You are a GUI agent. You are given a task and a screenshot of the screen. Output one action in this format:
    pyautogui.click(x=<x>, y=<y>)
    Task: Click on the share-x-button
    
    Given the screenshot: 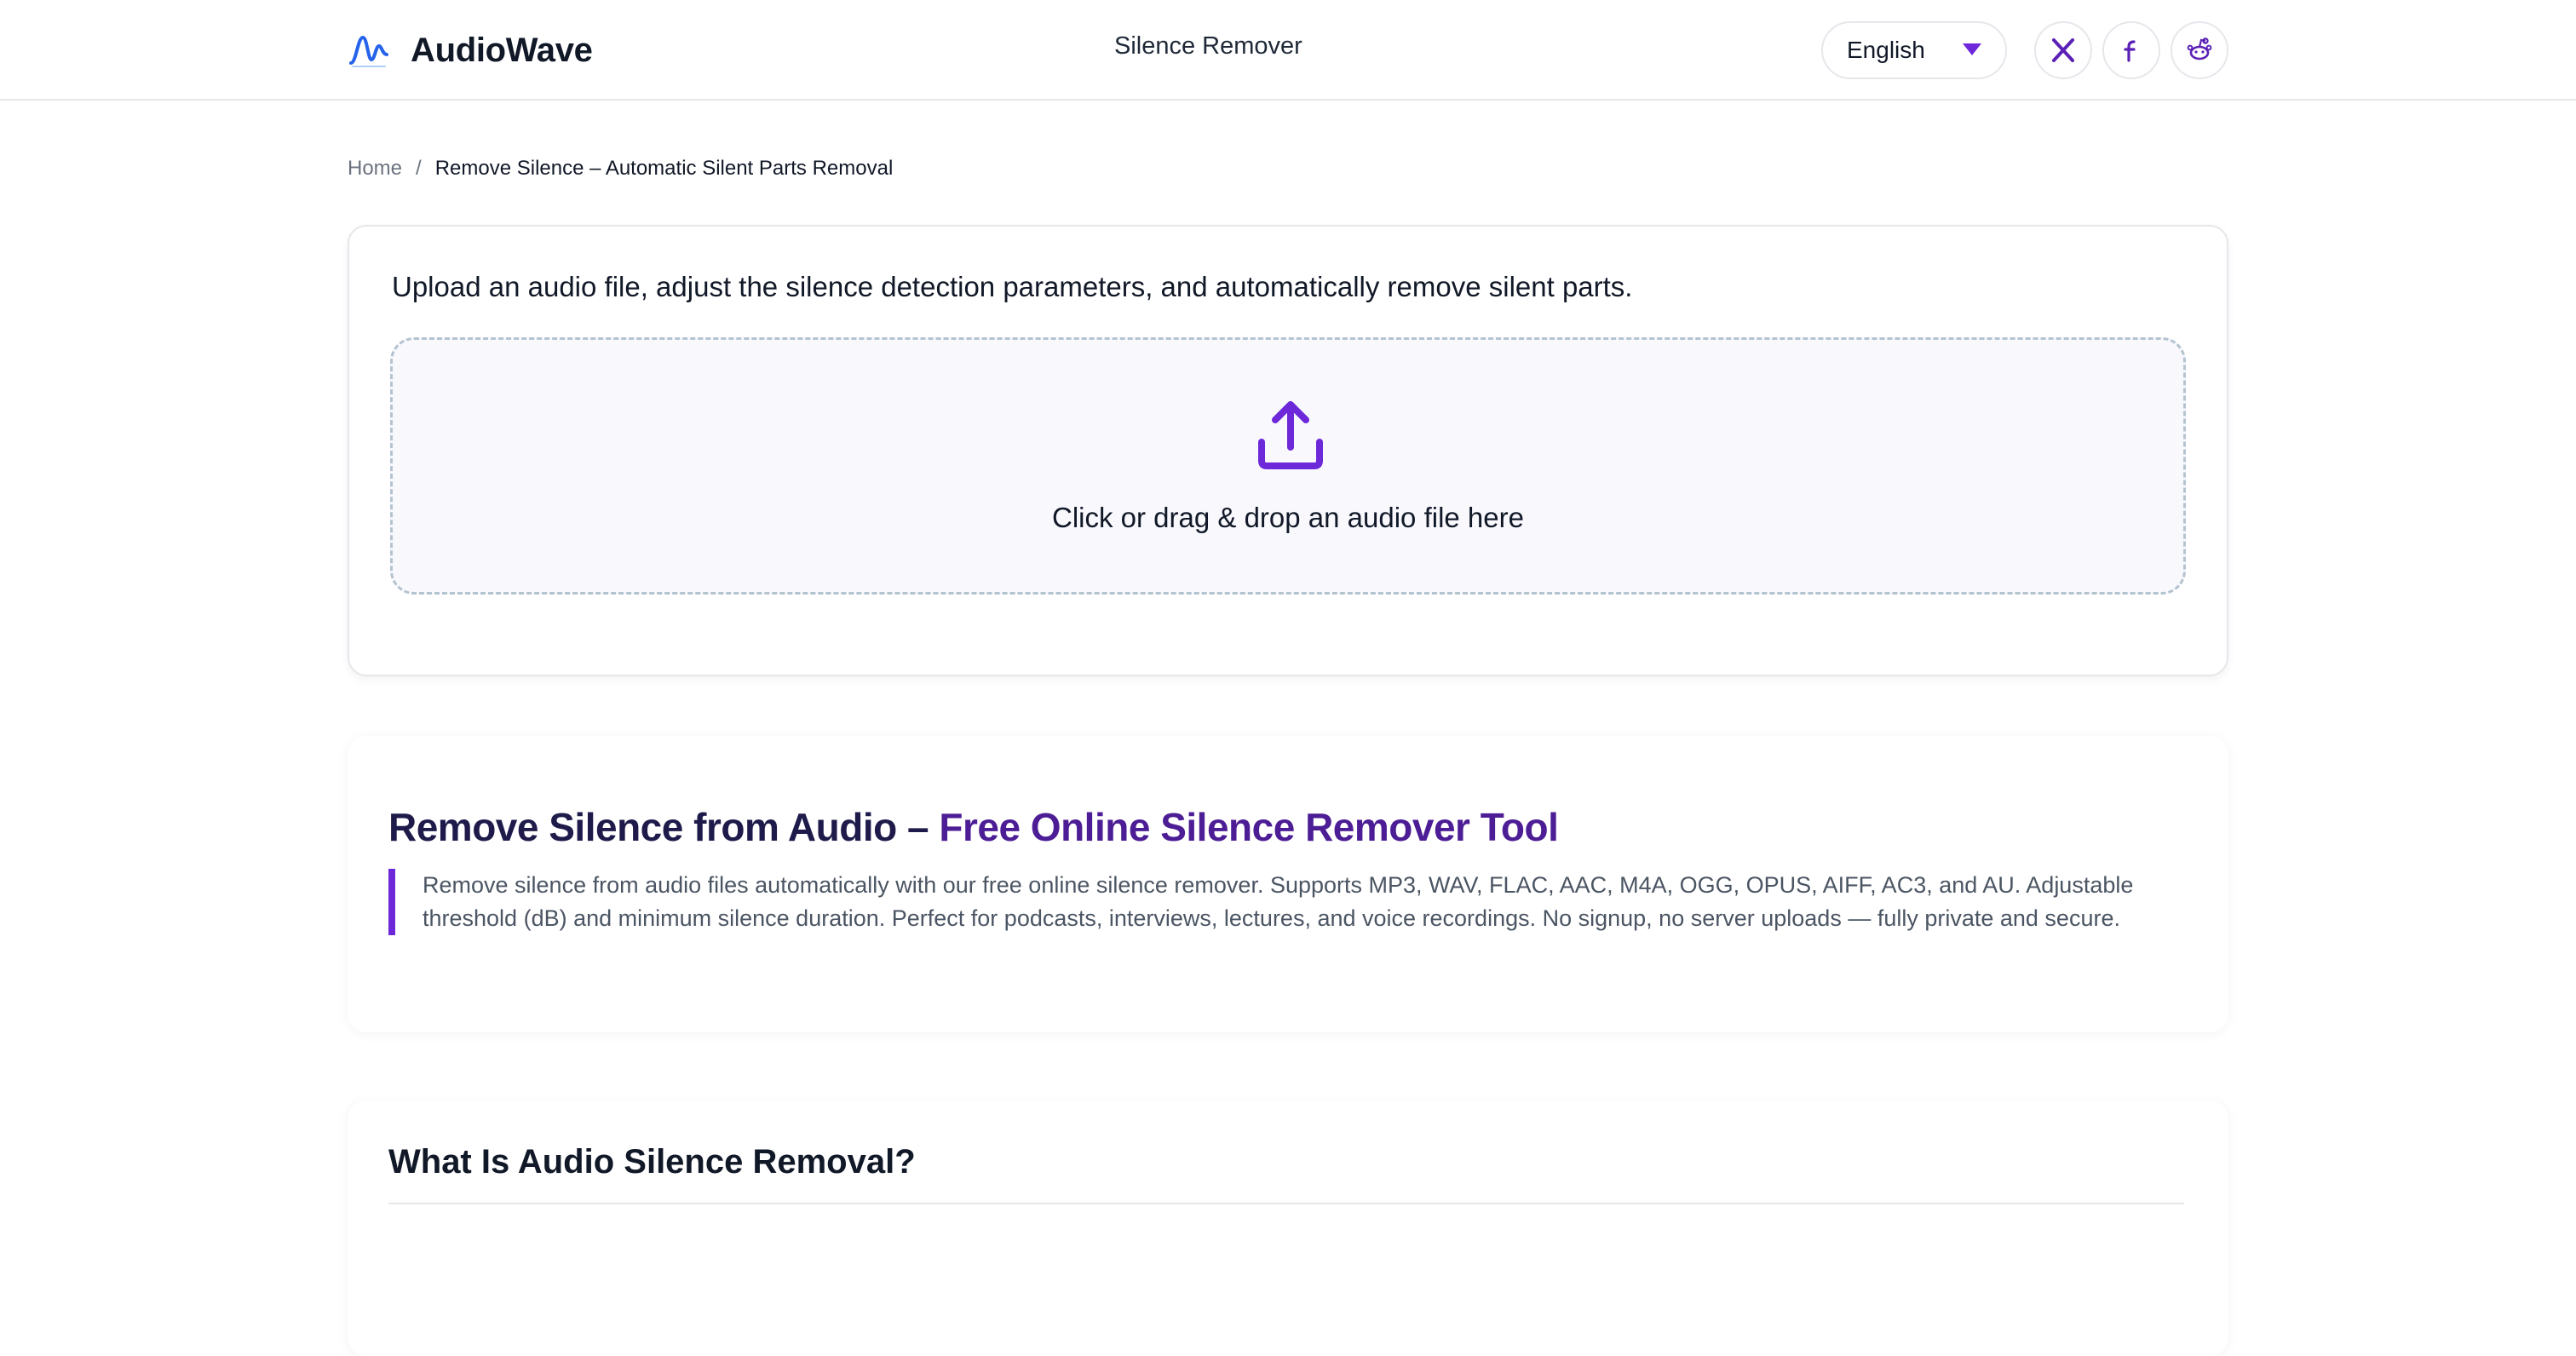 What is the action you would take?
    pyautogui.click(x=2063, y=50)
    